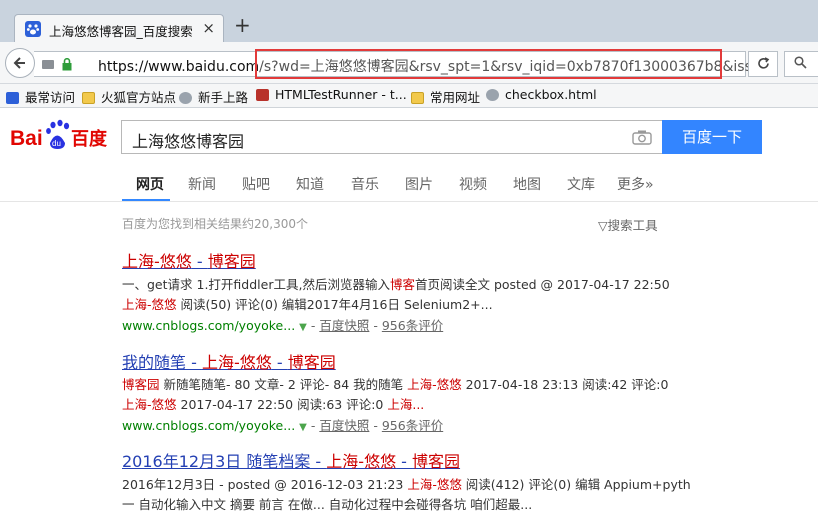  What do you see at coordinates (712, 137) in the screenshot?
I see `search-button: 百度一下` at bounding box center [712, 137].